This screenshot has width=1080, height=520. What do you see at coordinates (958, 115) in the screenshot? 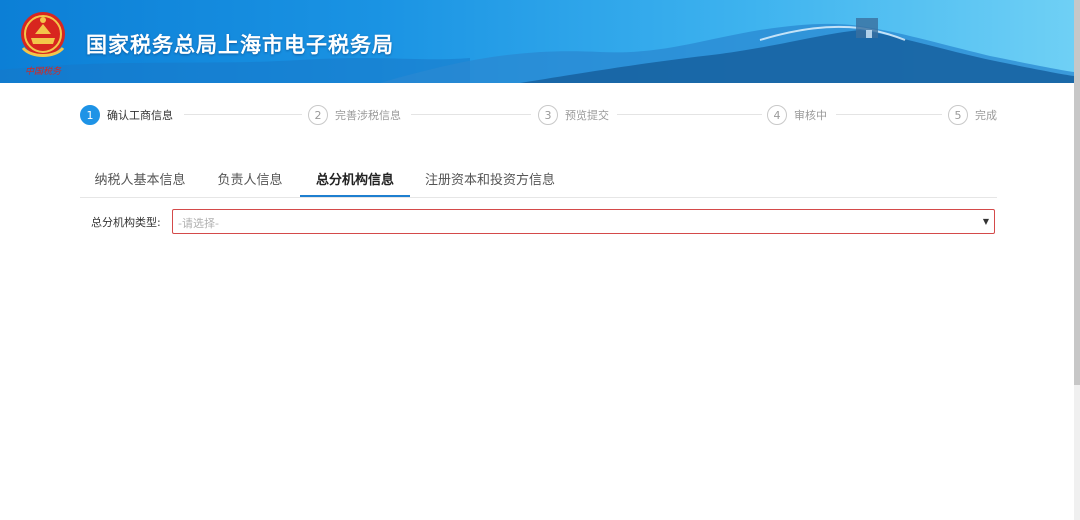
I see `step-number: 5` at bounding box center [958, 115].